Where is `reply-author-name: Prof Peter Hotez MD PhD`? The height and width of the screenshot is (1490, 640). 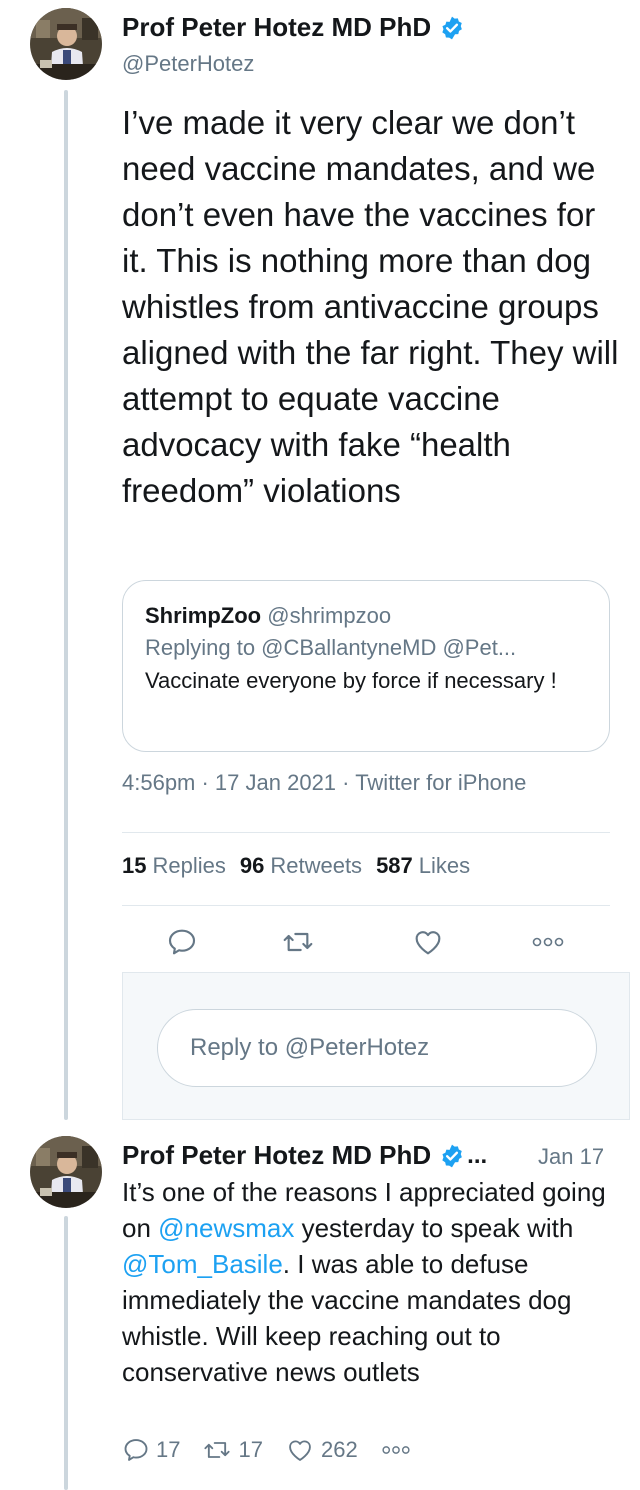 reply-author-name: Prof Peter Hotez MD PhD is located at coordinates (276, 1155).